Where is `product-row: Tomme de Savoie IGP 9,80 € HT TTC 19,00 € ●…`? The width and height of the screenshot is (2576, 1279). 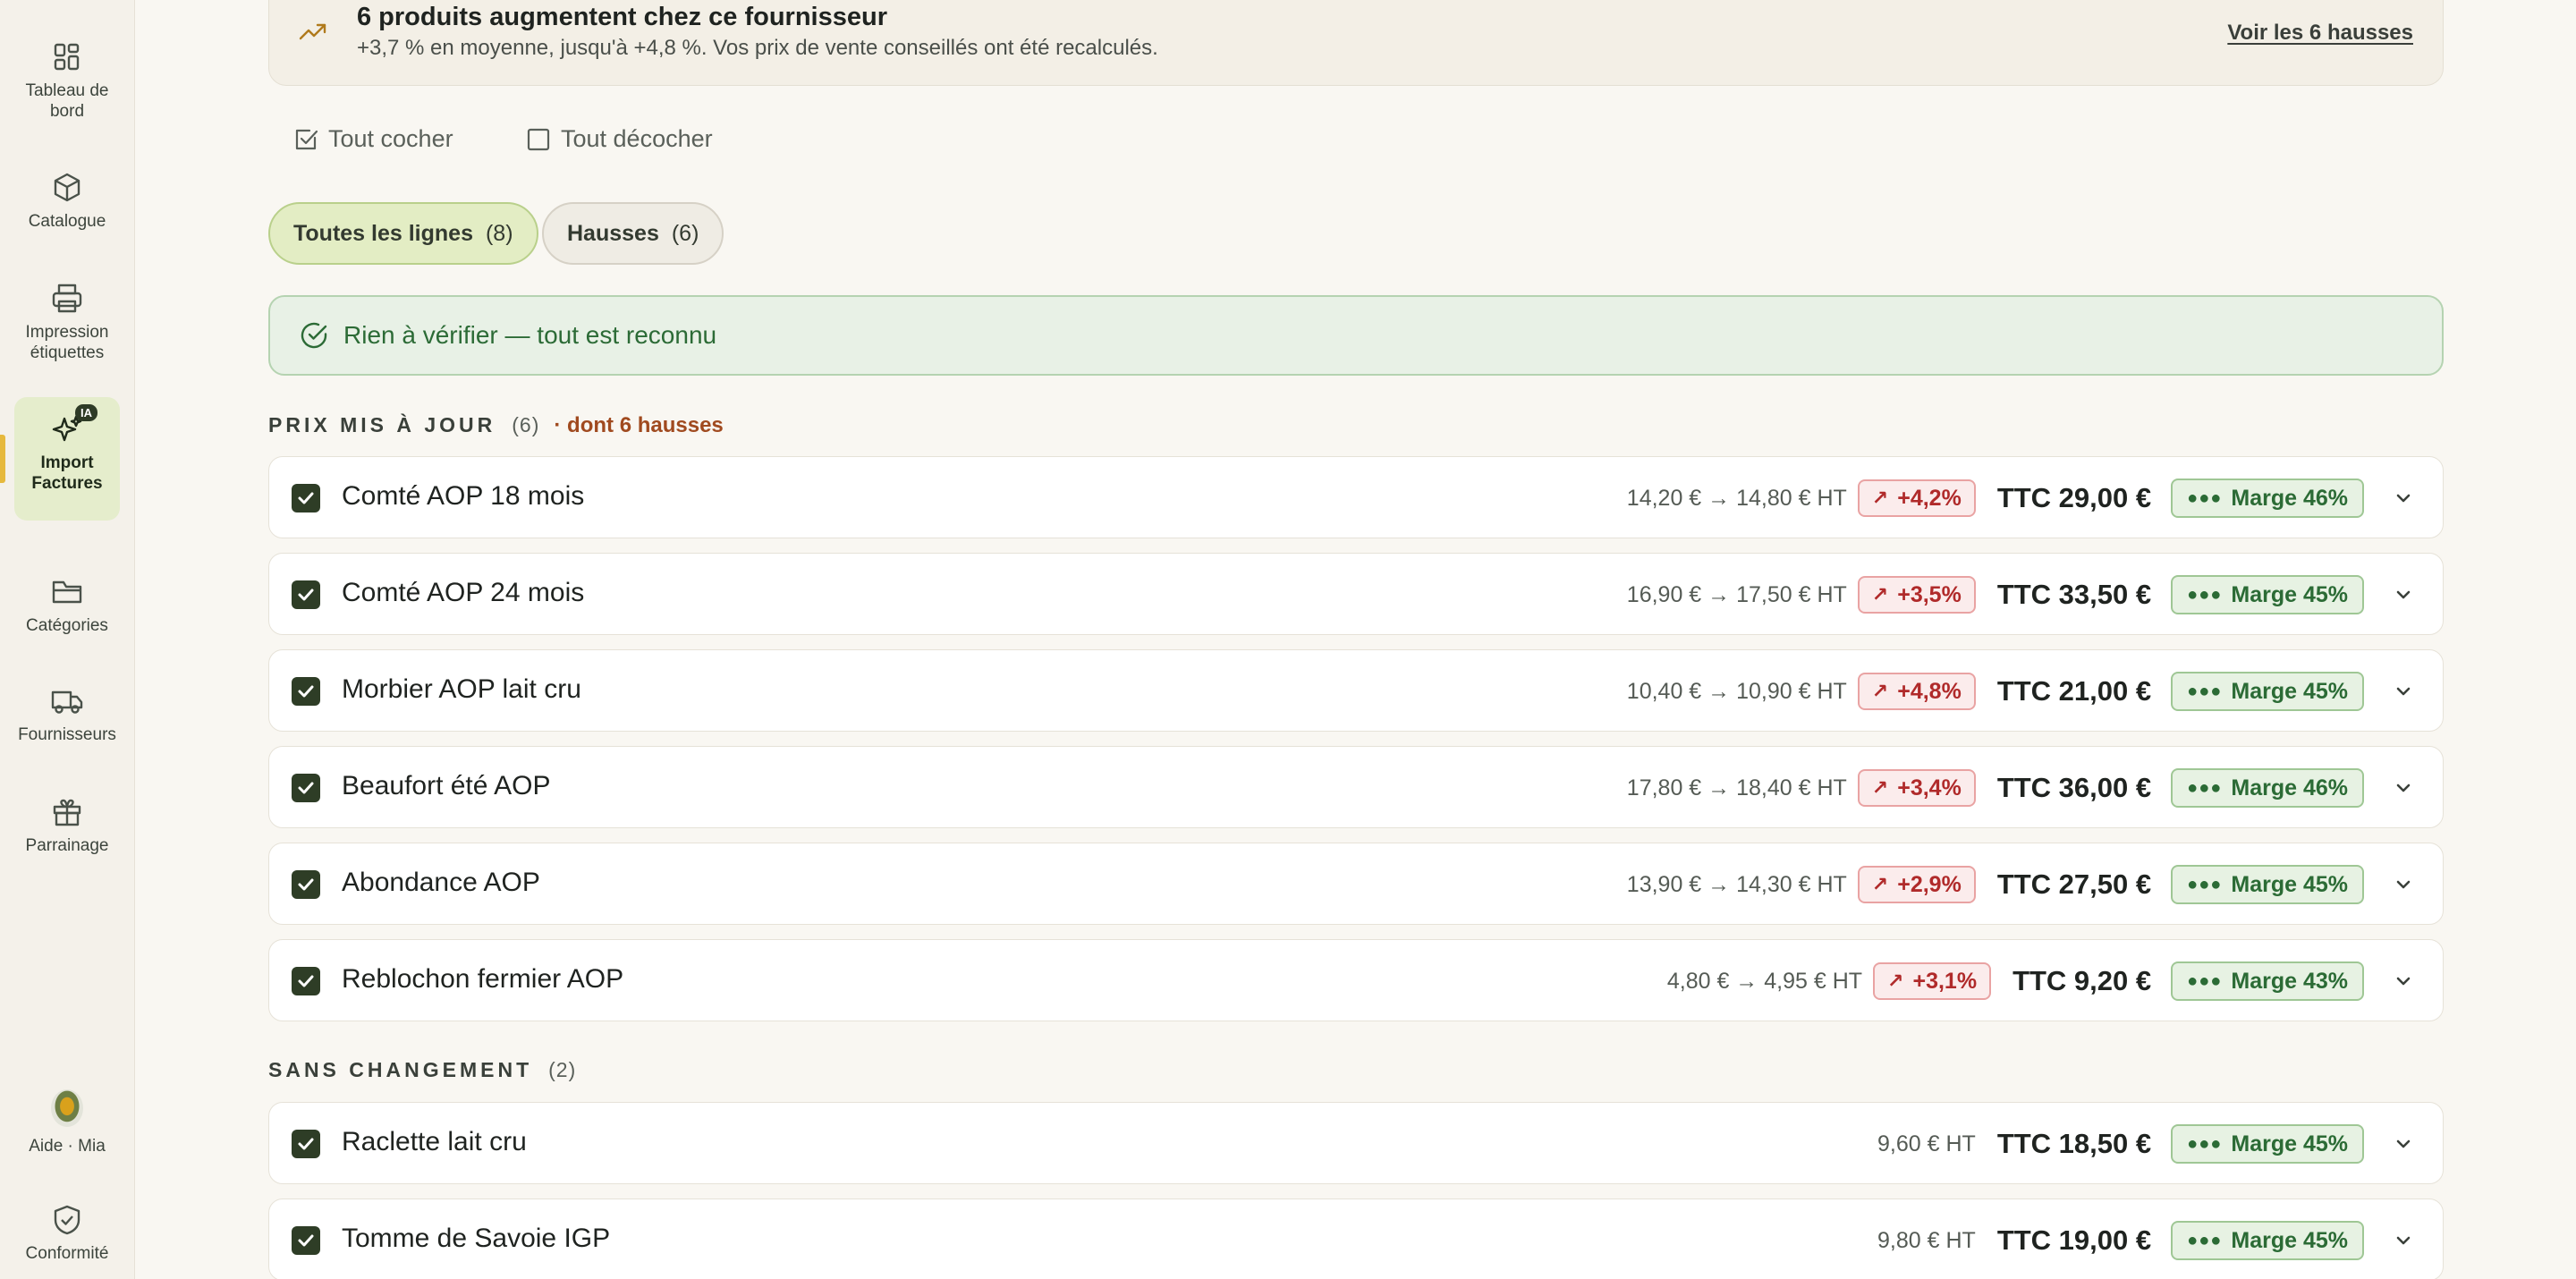
product-row: Tomme de Savoie IGP 9,80 € HT TTC 19,00 € ●… is located at coordinates (1356, 1239).